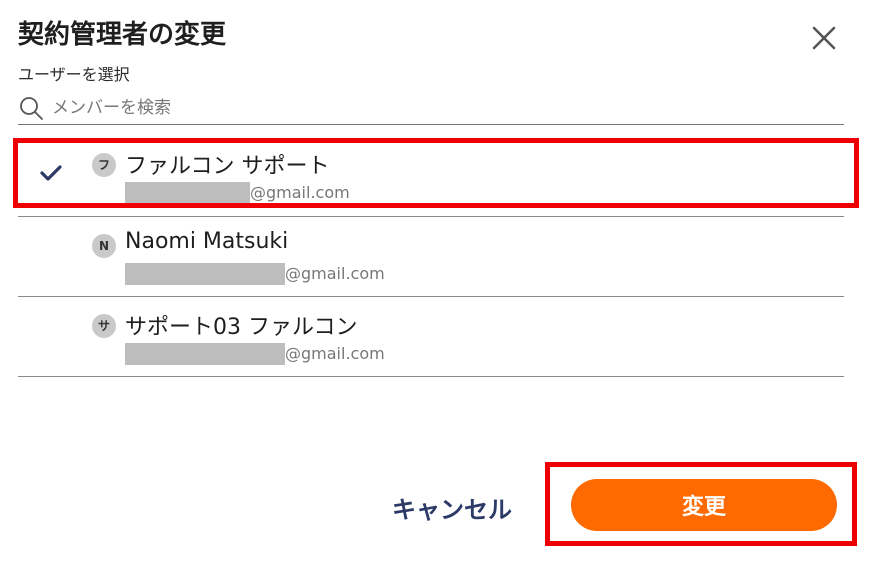 Image resolution: width=896 pixels, height=581 pixels. Describe the element at coordinates (227, 166) in the screenshot. I see `user-name: ファルコン サポート` at that location.